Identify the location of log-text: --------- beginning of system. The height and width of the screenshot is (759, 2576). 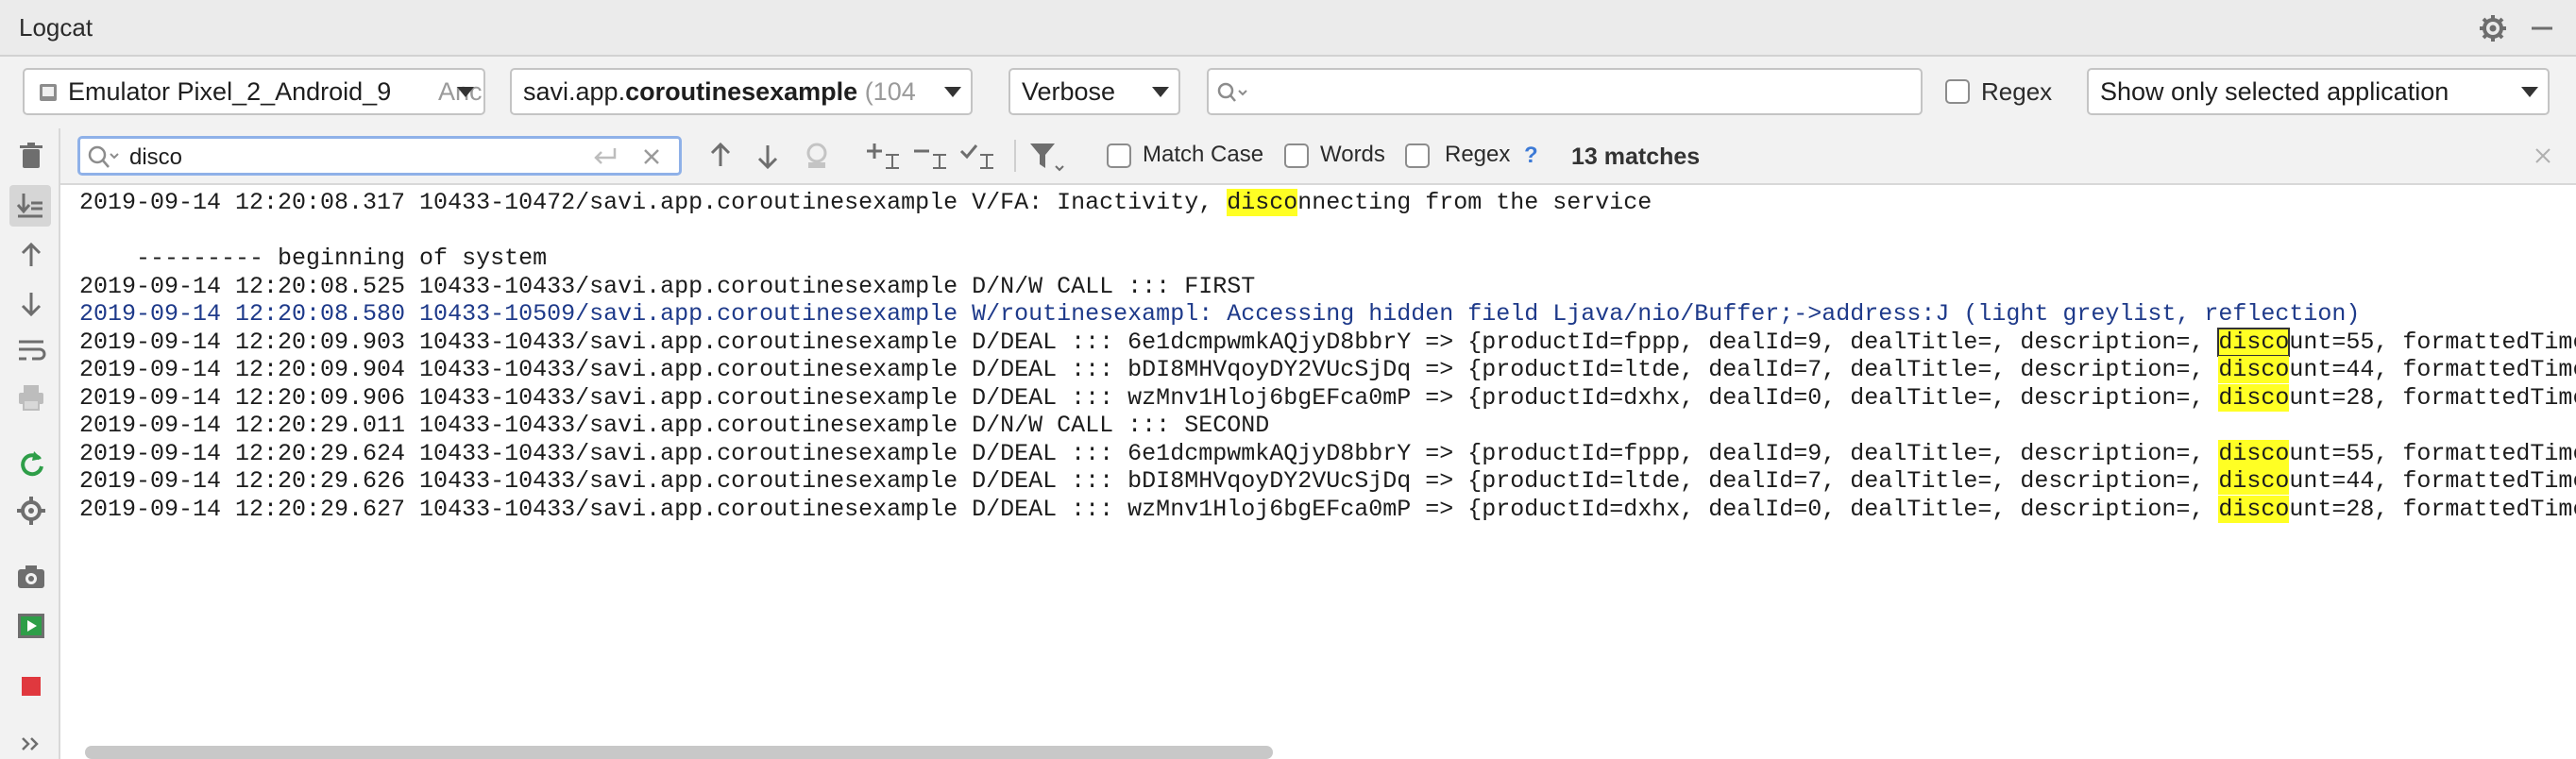
(313, 258).